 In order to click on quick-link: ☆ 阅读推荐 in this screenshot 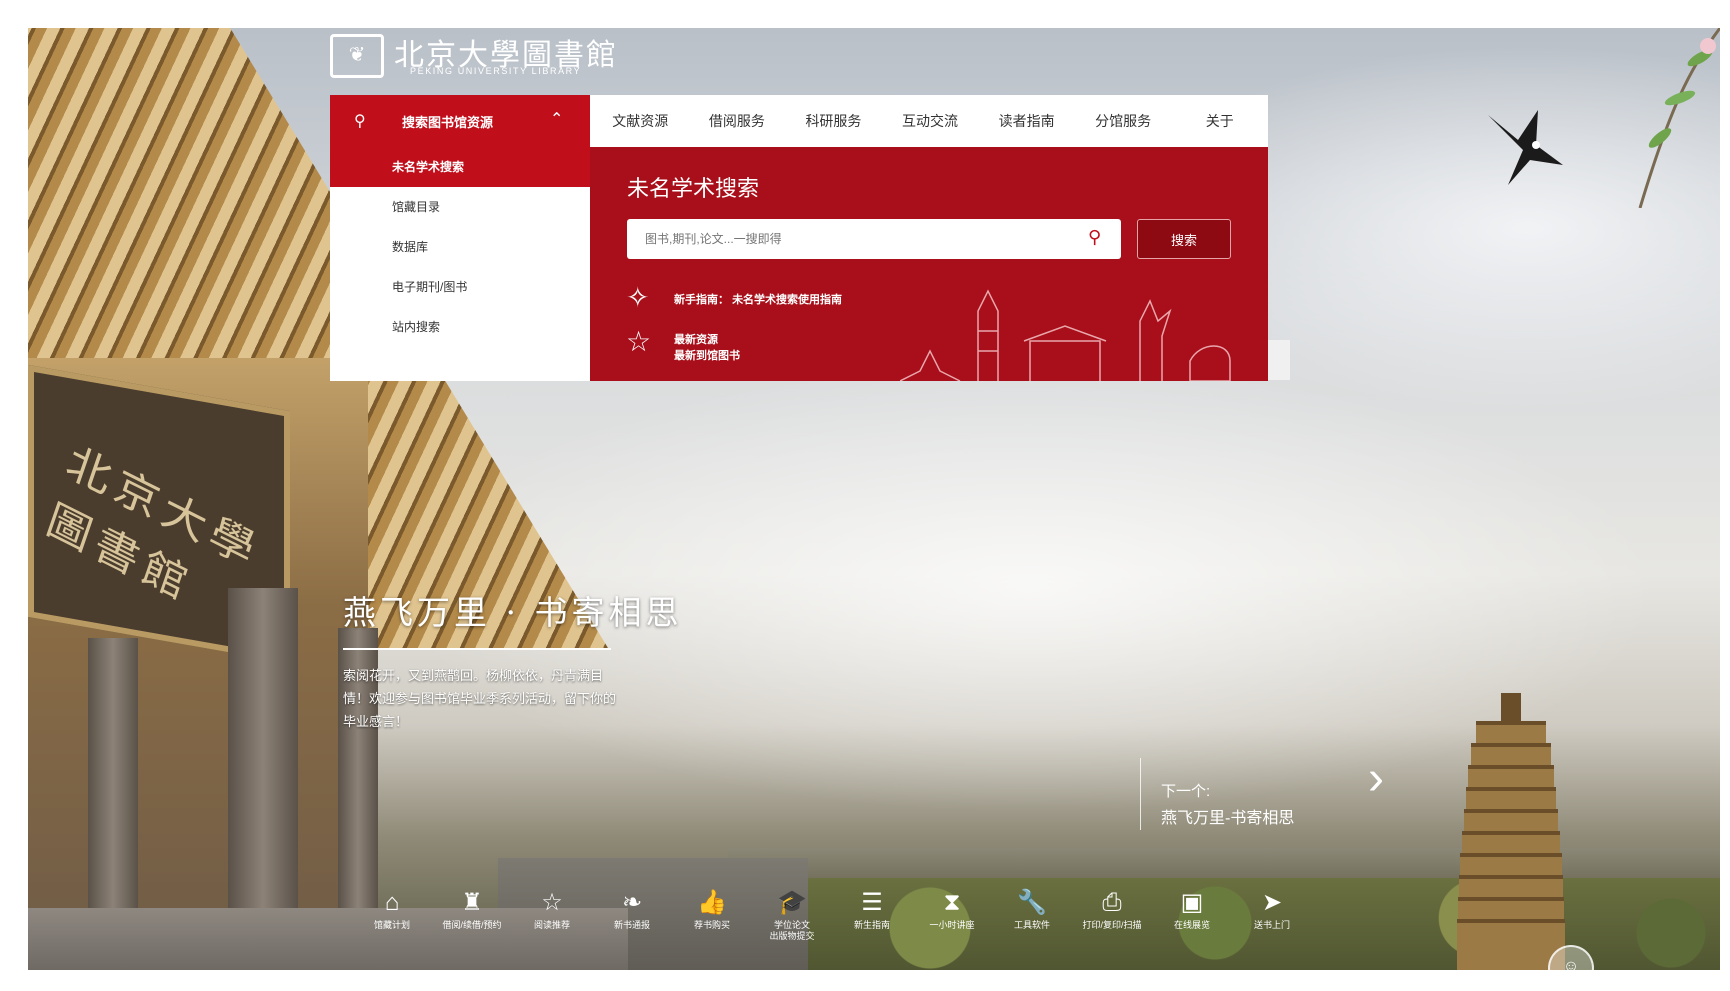, I will do `click(552, 925)`.